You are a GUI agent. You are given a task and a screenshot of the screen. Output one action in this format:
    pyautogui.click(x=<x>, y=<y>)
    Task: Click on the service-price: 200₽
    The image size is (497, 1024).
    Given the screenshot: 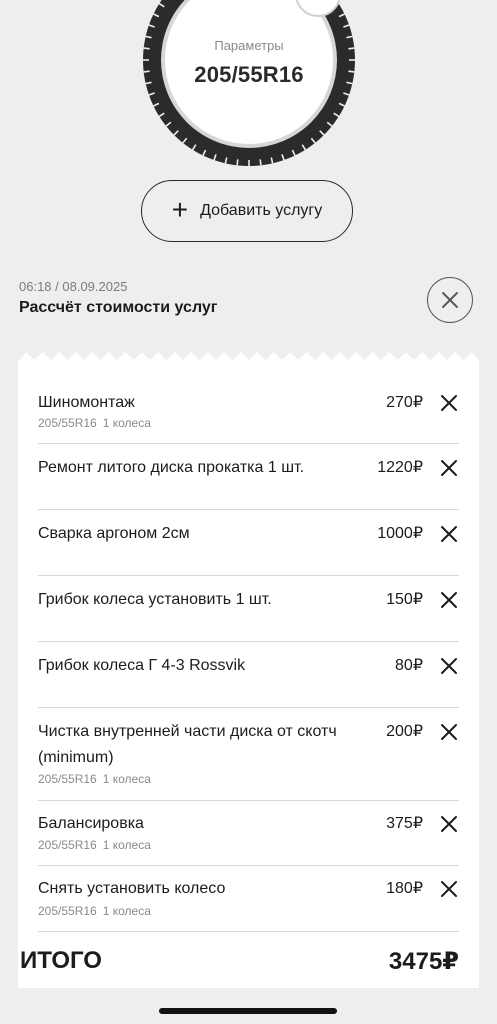 What is the action you would take?
    pyautogui.click(x=404, y=731)
    